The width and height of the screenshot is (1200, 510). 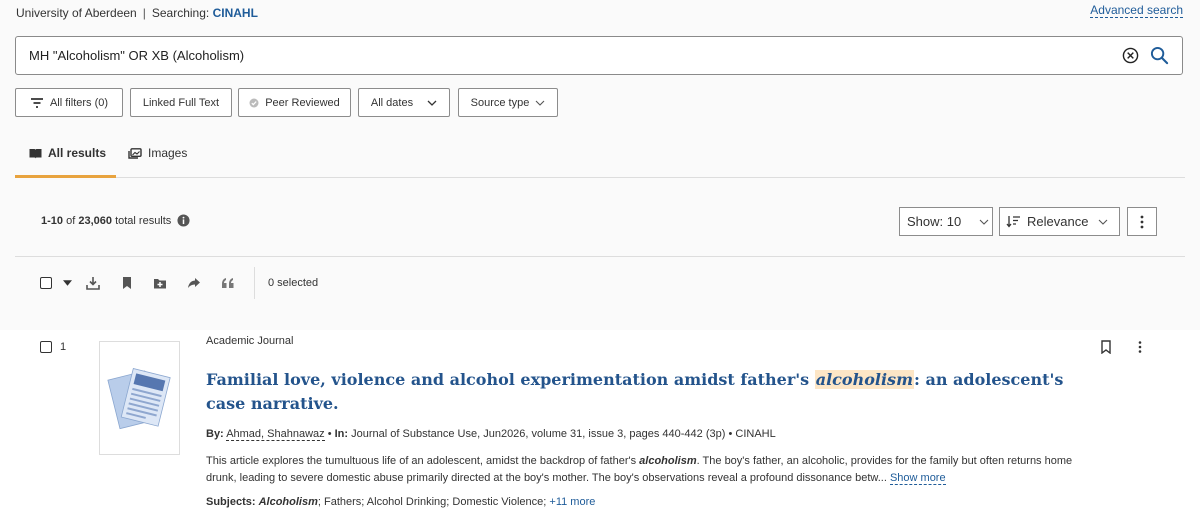 I want to click on check-circle-icon, so click(x=254, y=102).